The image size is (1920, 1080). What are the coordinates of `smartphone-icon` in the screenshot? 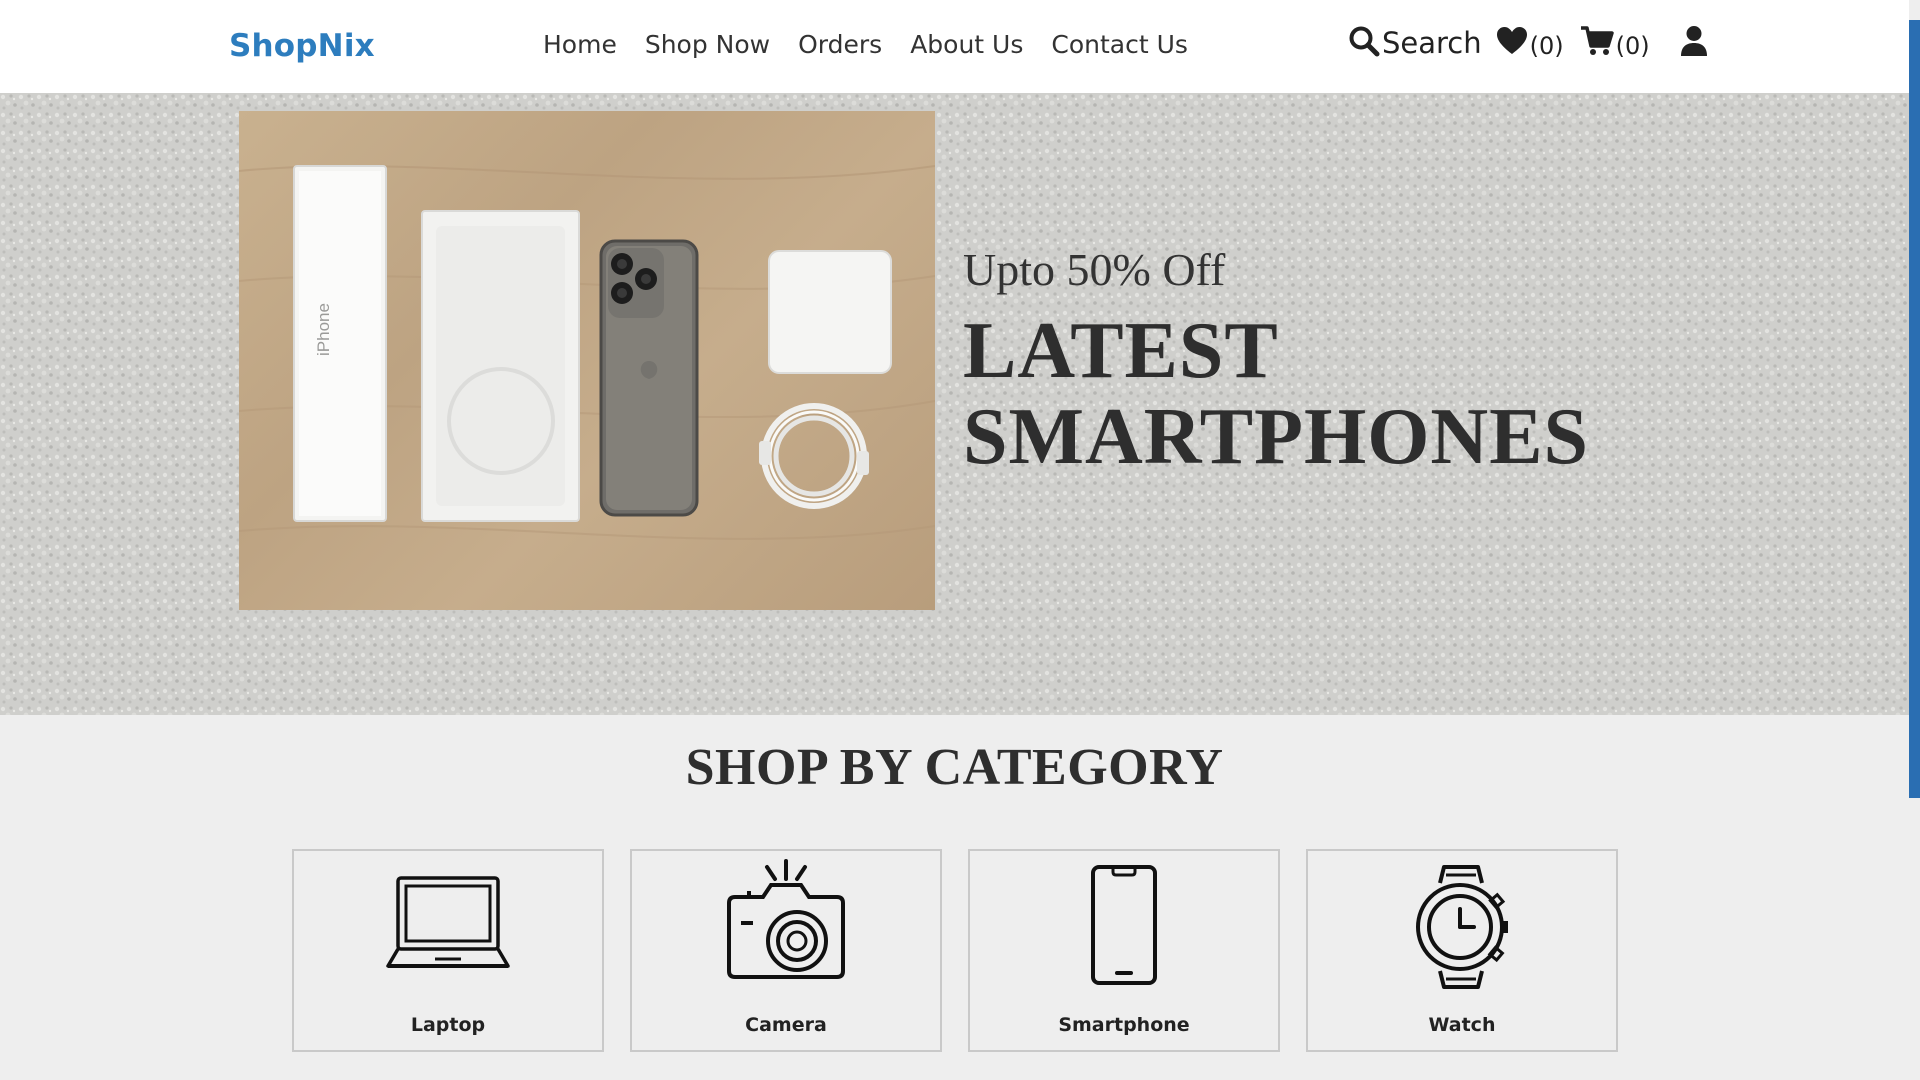 It's located at (1124, 927).